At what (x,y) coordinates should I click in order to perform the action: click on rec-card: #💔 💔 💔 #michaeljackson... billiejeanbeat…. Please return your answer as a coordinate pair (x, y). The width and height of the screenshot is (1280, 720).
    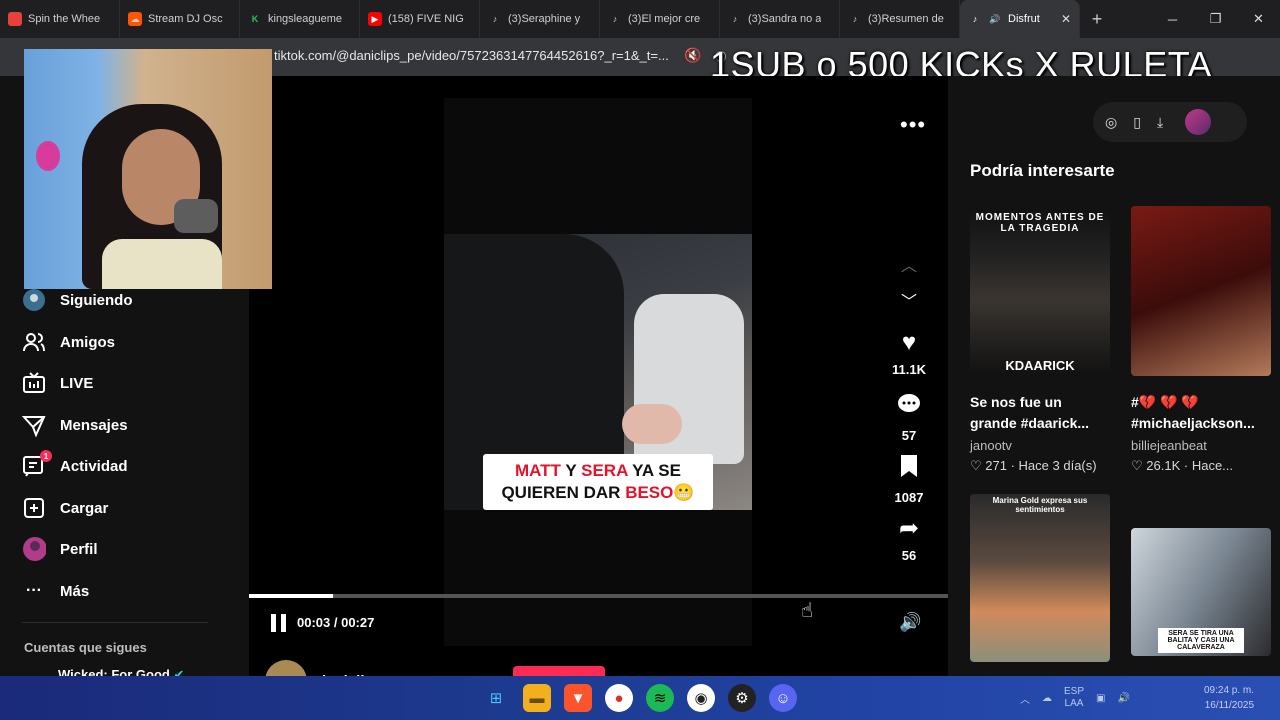
    Looking at the image, I should click on (1201, 340).